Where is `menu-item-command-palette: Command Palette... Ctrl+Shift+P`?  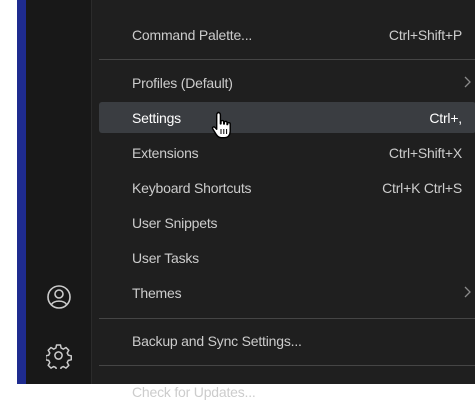
menu-item-command-palette: Command Palette... Ctrl+Shift+P is located at coordinates (287, 34).